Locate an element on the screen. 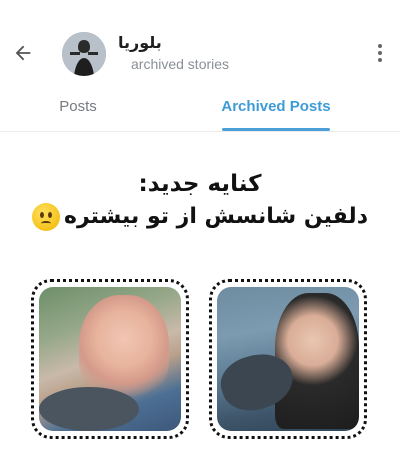 Image resolution: width=400 pixels, height=464 pixels. avatar-image is located at coordinates (84, 54).